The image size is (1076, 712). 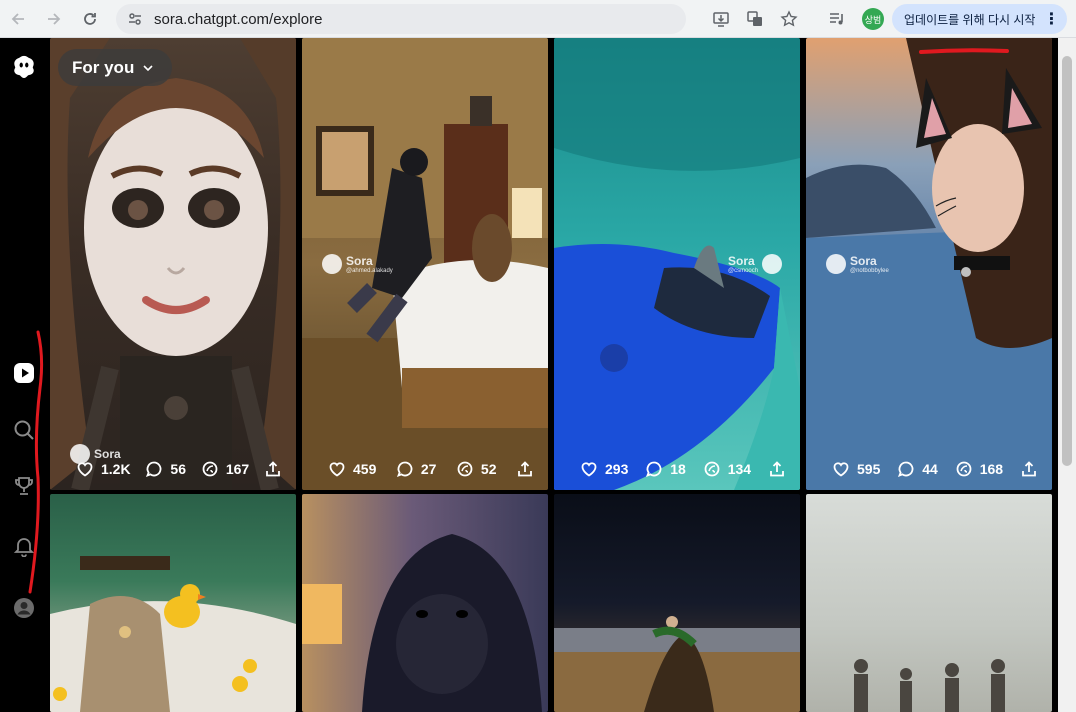 I want to click on tile-stats: 459 27 52, so click(x=425, y=469).